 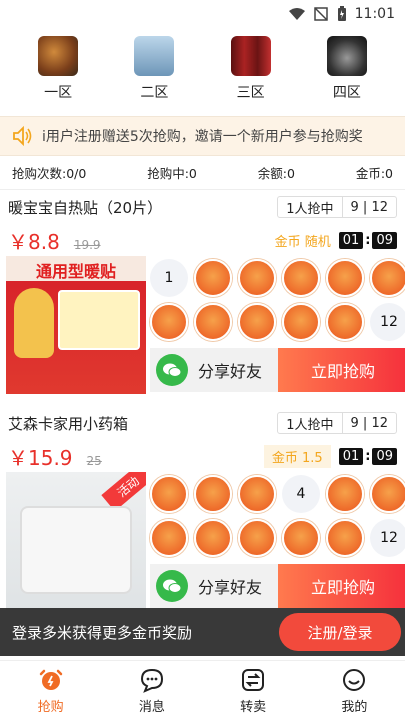 What do you see at coordinates (250, 56) in the screenshot?
I see `wine-icon` at bounding box center [250, 56].